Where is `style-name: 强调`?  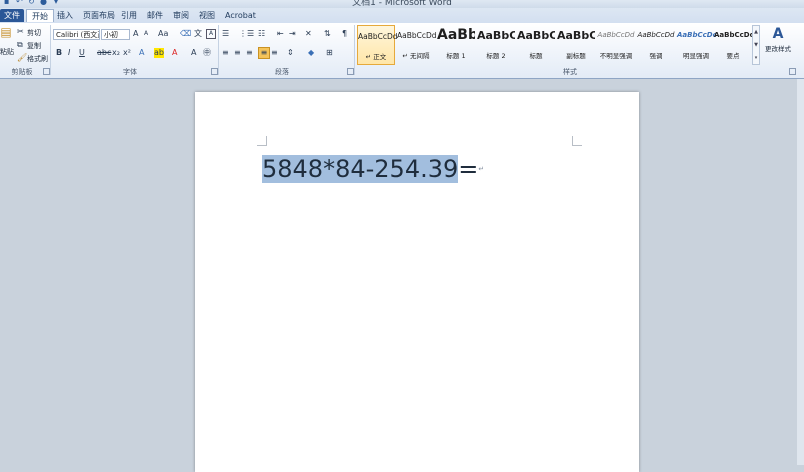 style-name: 强调 is located at coordinates (656, 56).